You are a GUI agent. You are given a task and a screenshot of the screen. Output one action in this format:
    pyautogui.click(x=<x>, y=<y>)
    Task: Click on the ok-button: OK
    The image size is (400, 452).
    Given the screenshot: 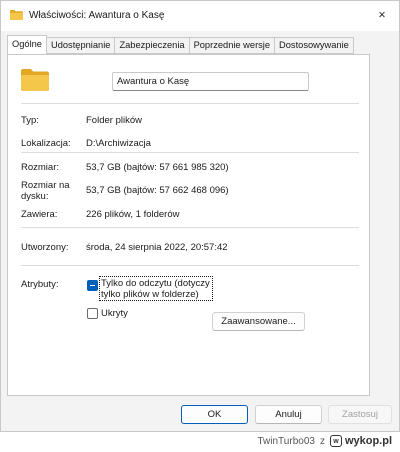 What is the action you would take?
    pyautogui.click(x=214, y=414)
    